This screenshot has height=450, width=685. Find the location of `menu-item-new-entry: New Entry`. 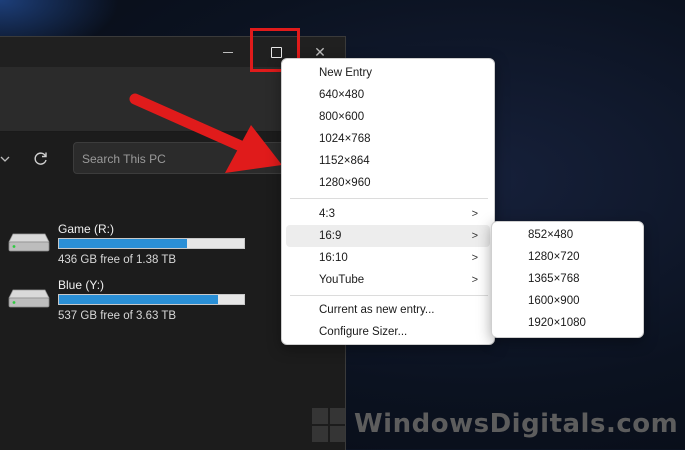

menu-item-new-entry: New Entry is located at coordinates (388, 73).